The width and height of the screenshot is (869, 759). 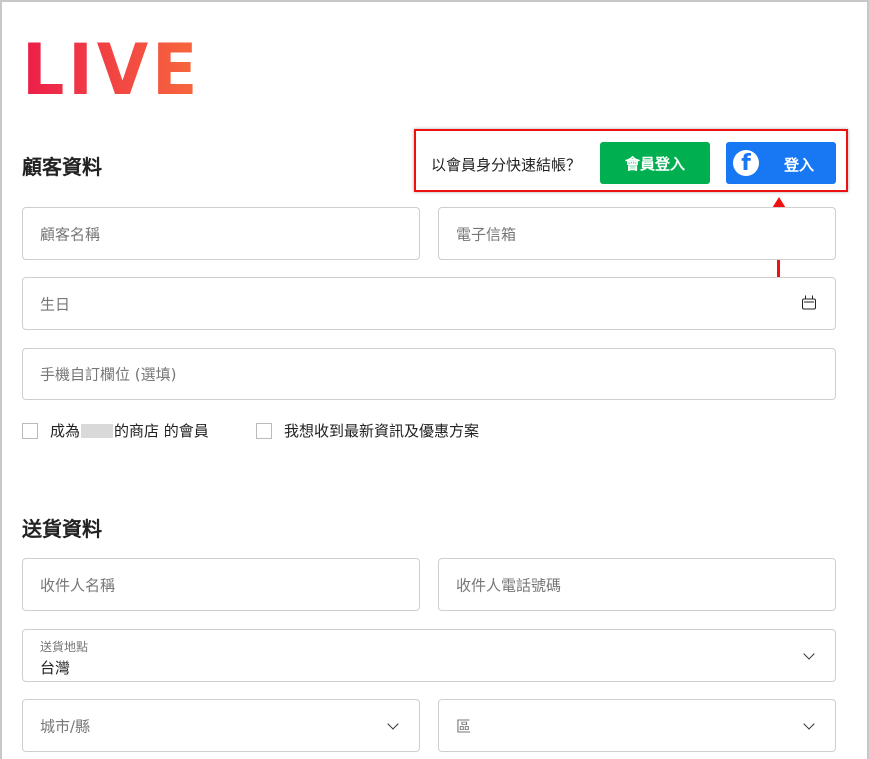 I want to click on member-checkbox-row: 成為 的商店 的會員, so click(x=115, y=430).